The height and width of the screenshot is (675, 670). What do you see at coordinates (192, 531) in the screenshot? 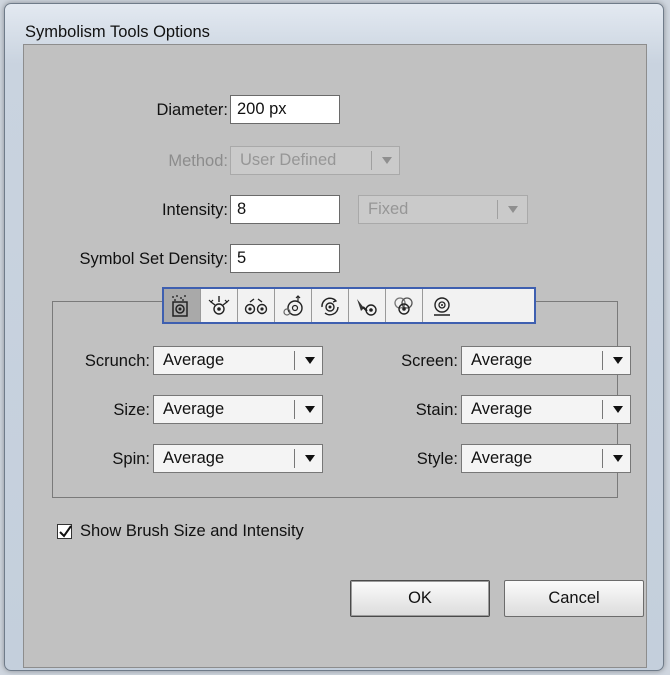
I see `show-brush-label: Show Brush Size and Intensity` at bounding box center [192, 531].